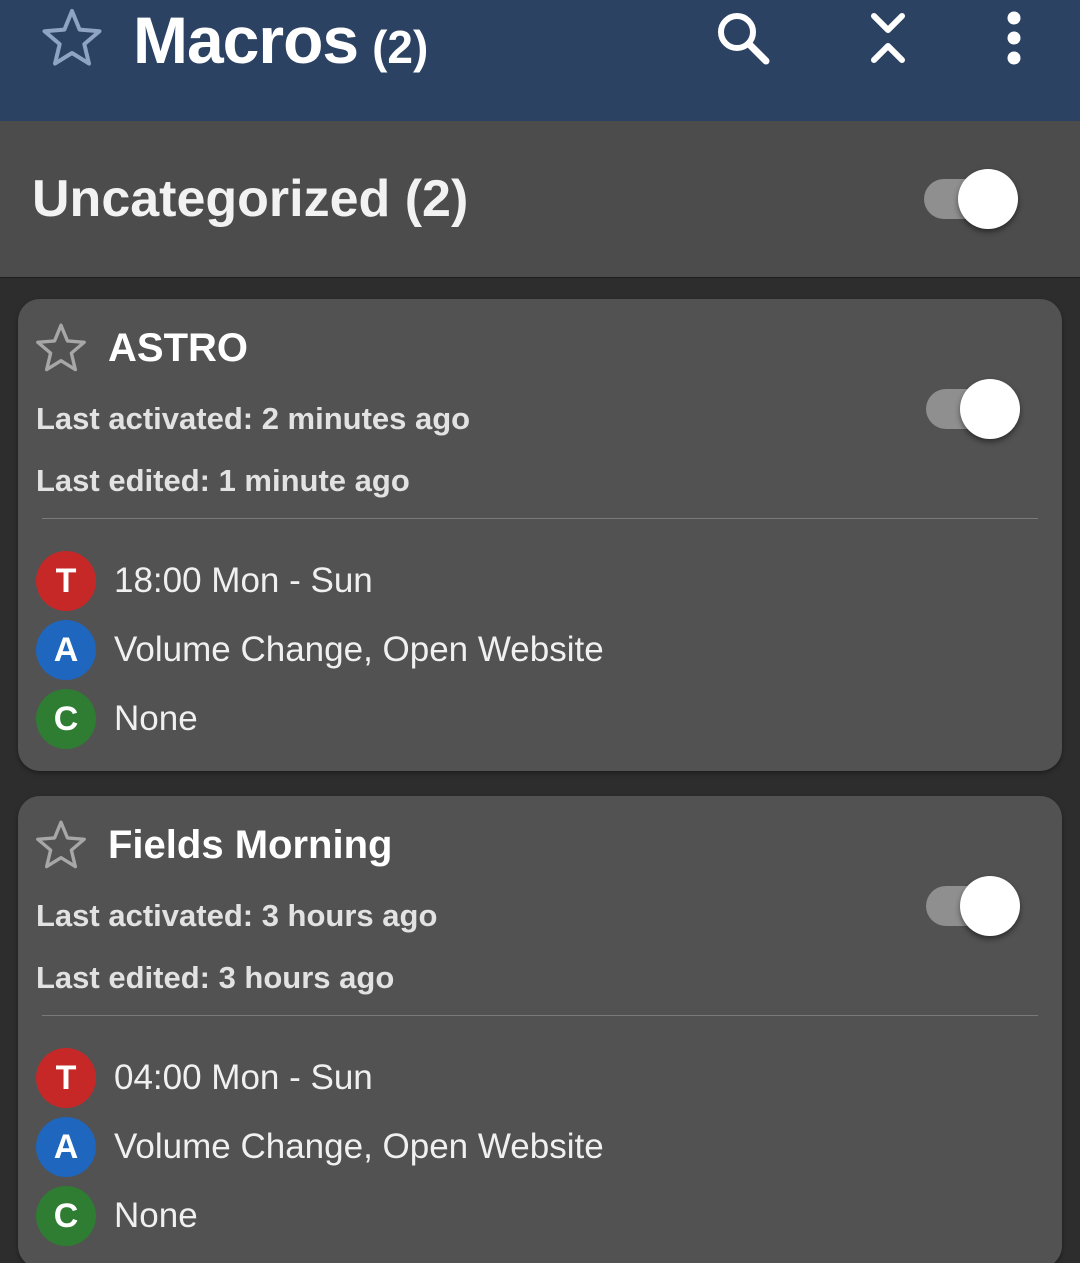 The image size is (1080, 1263). I want to click on page-title-count: (2), so click(400, 47).